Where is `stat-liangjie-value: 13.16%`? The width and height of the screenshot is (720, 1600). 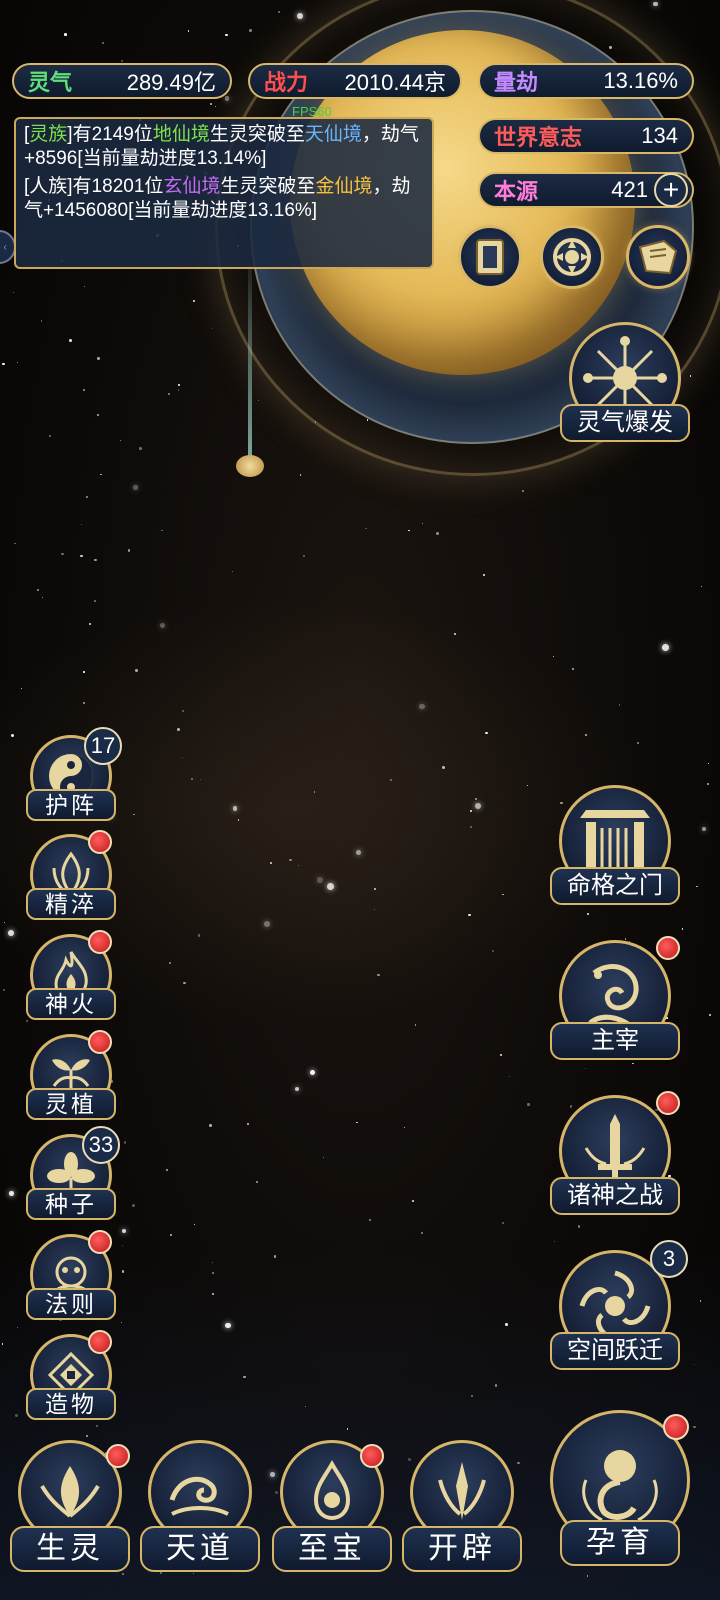 stat-liangjie-value: 13.16% is located at coordinates (640, 80).